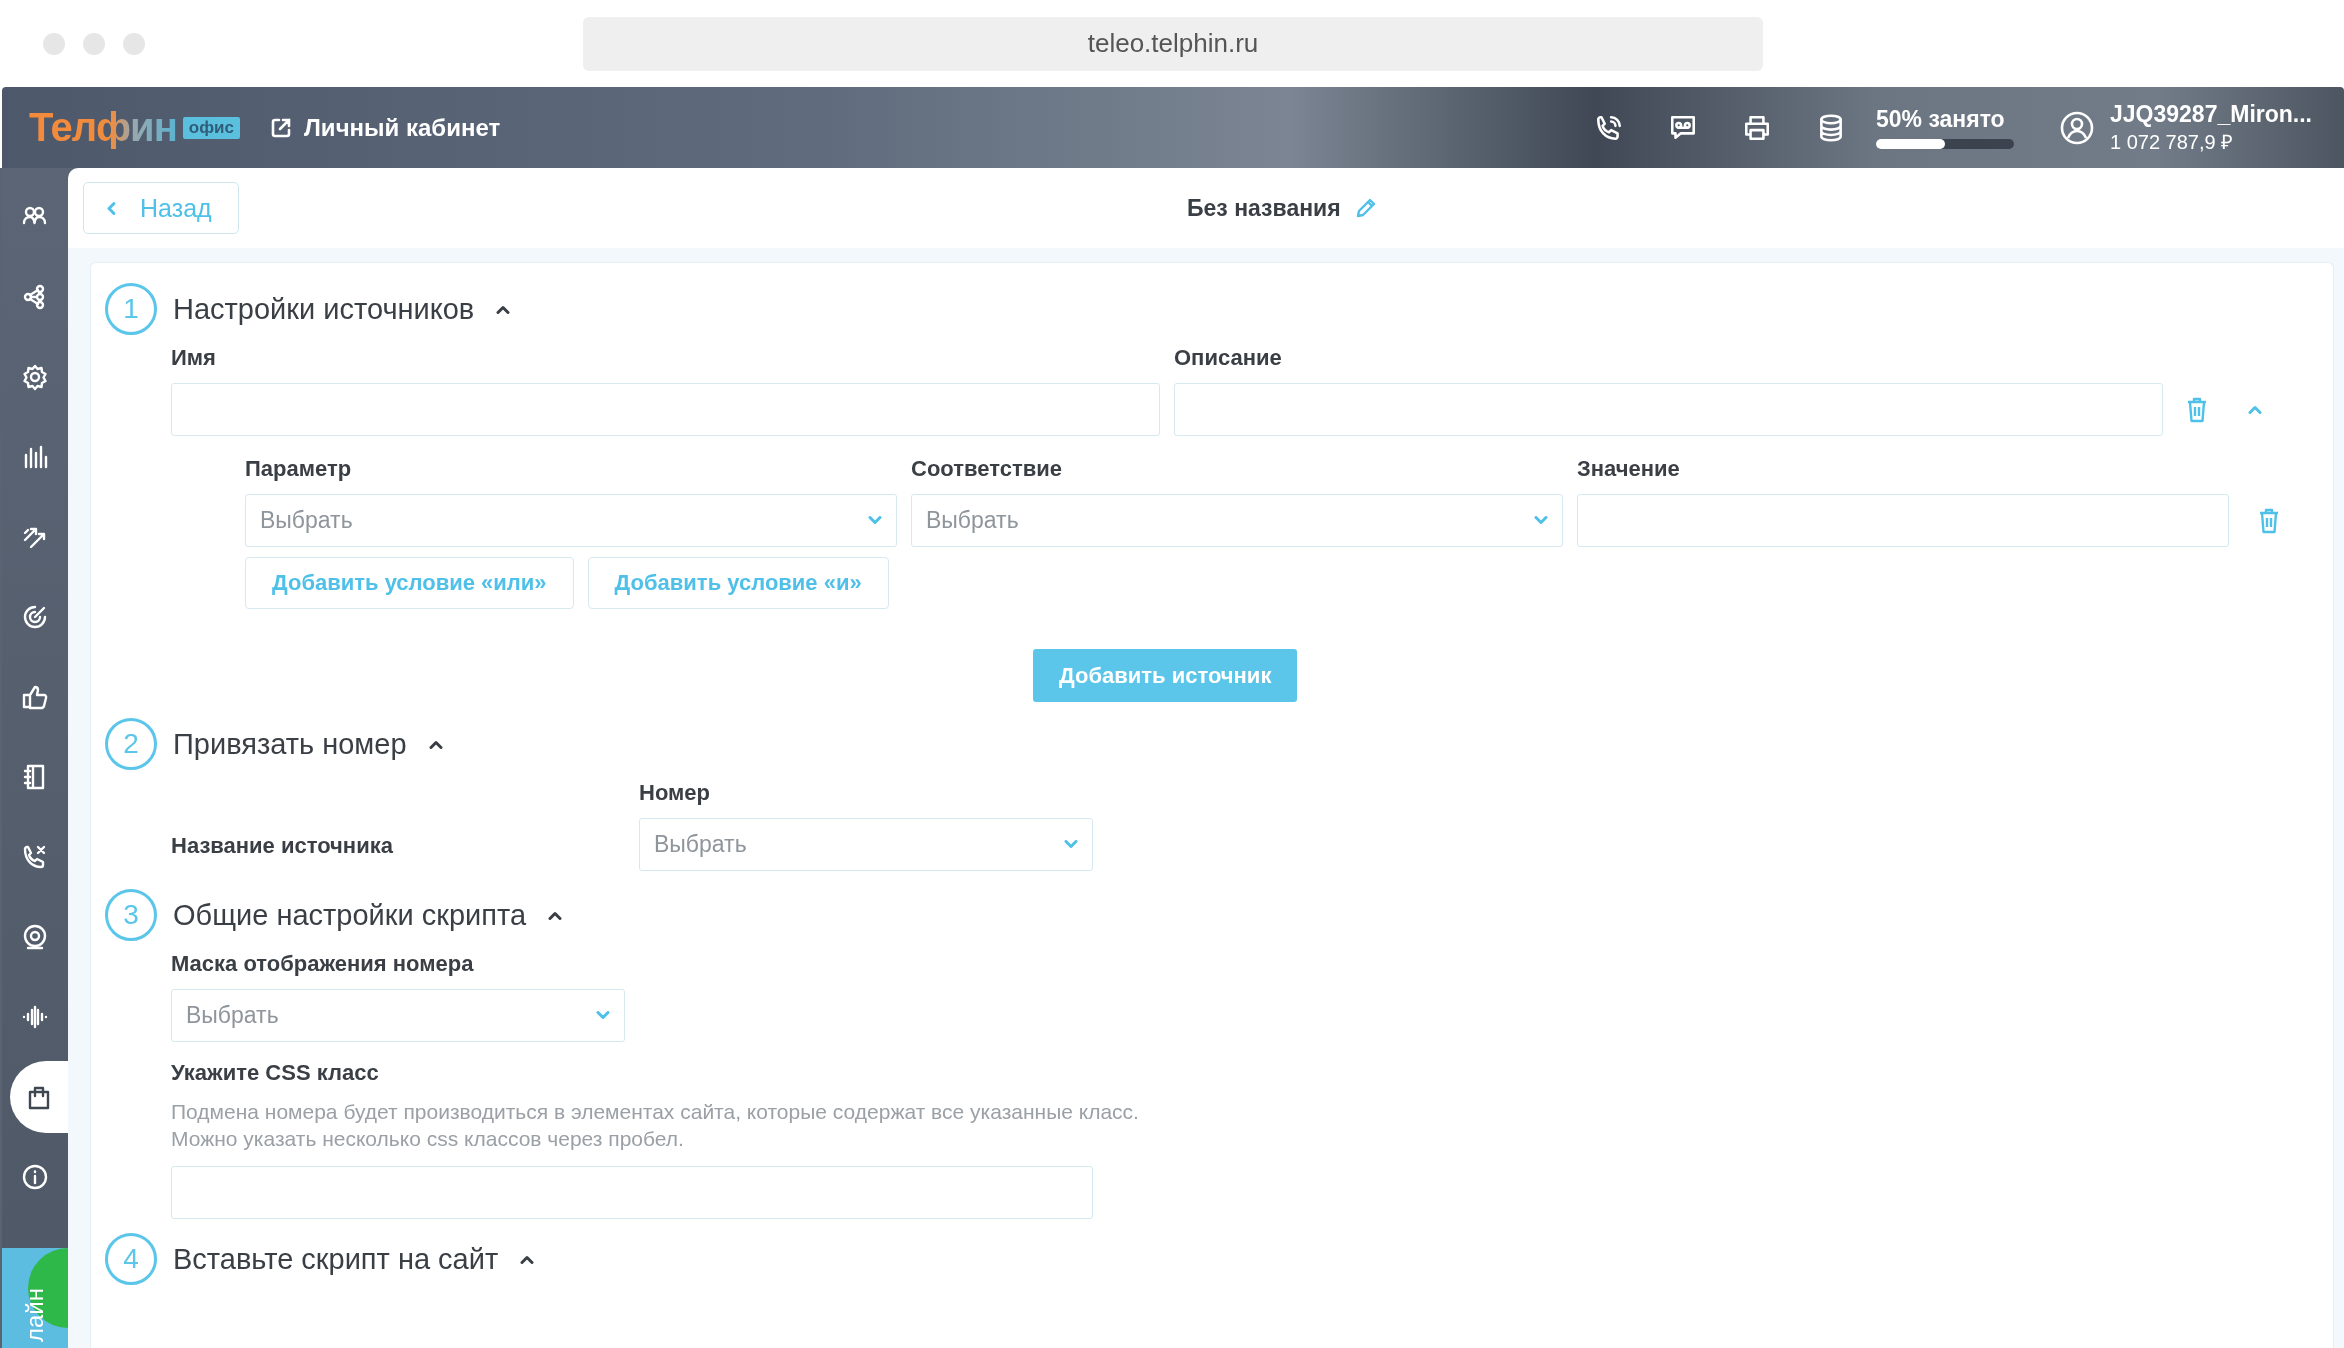  I want to click on field-label: Укажите CSS класс, so click(275, 1073).